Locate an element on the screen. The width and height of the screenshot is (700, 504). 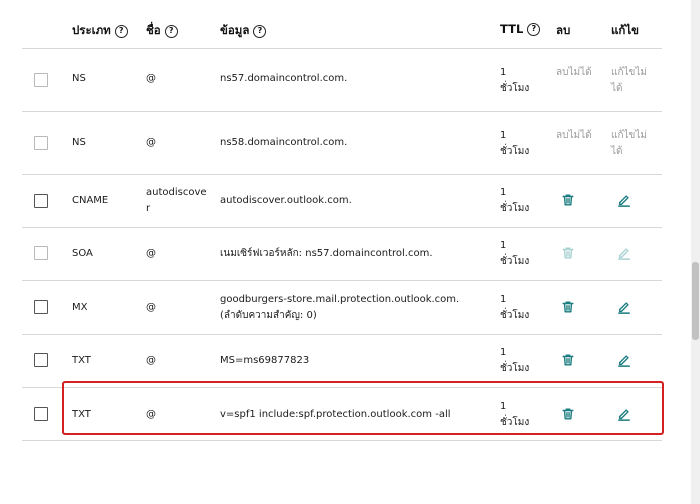
record-type: TXT is located at coordinates (81, 360).